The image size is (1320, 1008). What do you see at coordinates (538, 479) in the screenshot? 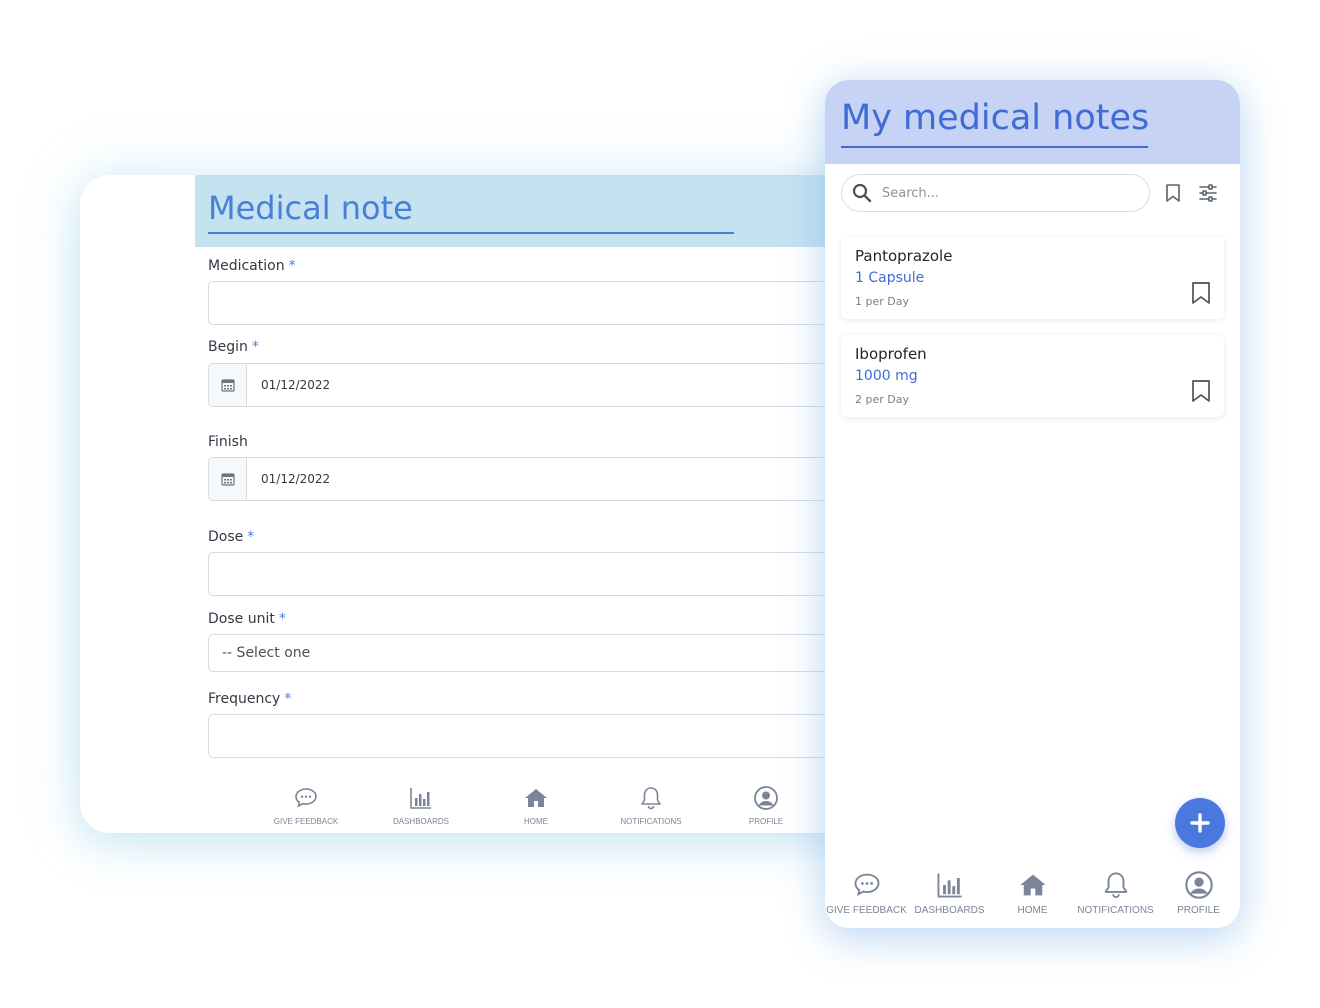
I see `finish-date-input: 01/12/2022` at bounding box center [538, 479].